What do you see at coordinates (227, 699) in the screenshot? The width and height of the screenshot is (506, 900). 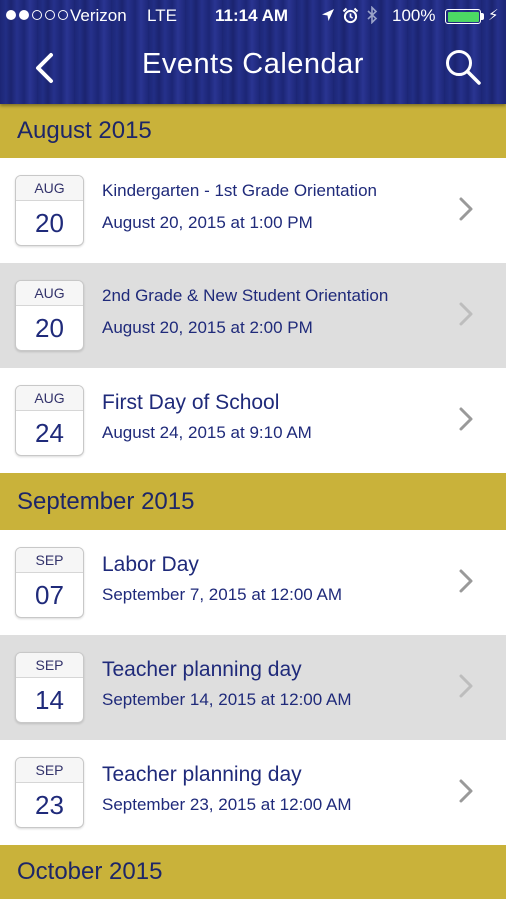 I see `event-date: September 14, 2015 at 12:00 AM` at bounding box center [227, 699].